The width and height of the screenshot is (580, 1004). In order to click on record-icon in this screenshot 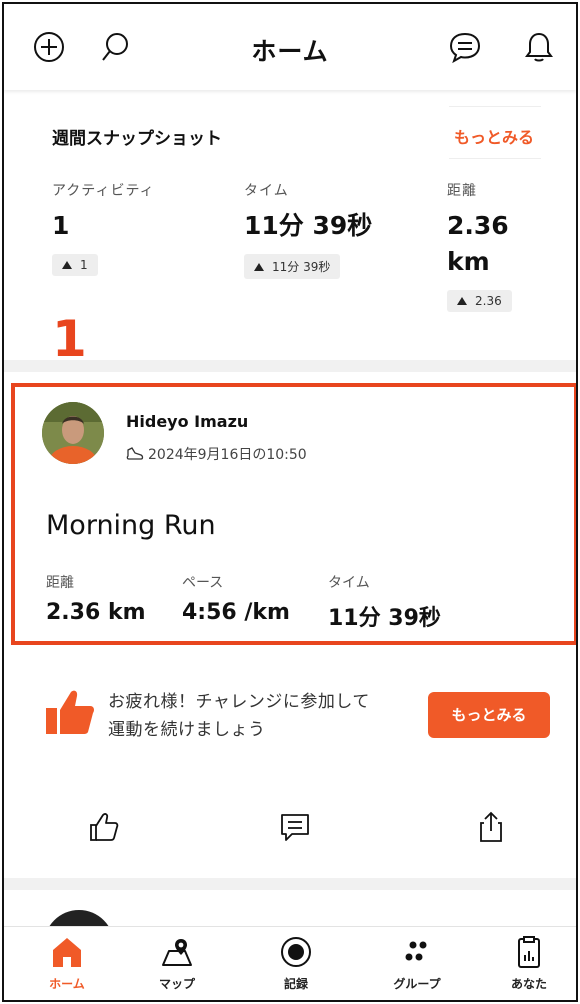, I will do `click(296, 952)`.